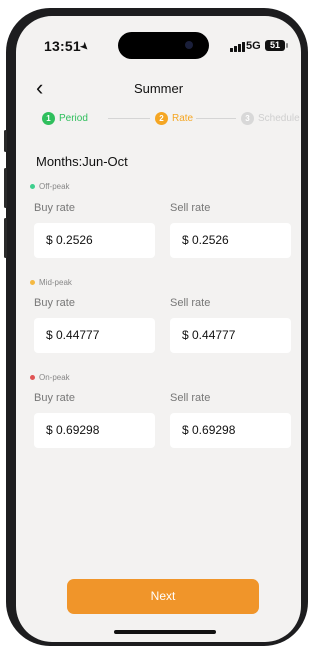 The width and height of the screenshot is (320, 648). I want to click on step-period: 1 Period, so click(65, 118).